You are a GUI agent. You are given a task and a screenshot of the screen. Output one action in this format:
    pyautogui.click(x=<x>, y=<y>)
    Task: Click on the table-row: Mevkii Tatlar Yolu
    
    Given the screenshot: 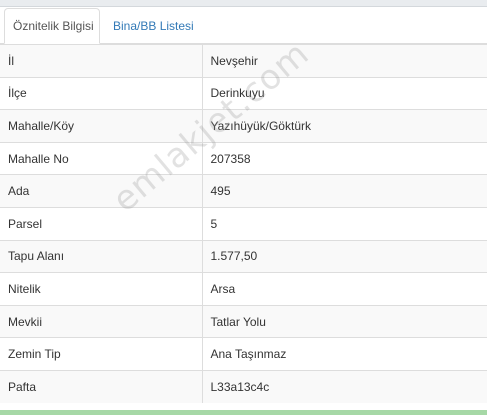 What is the action you would take?
    pyautogui.click(x=243, y=321)
    